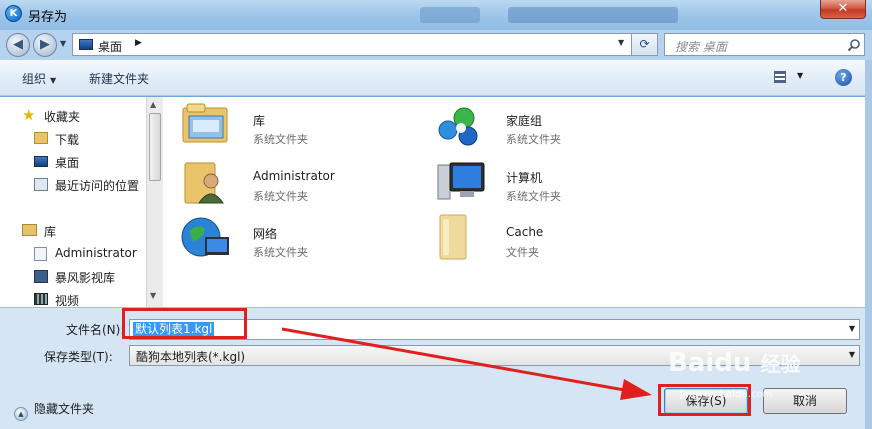  I want to click on watermark-suffix: 经验, so click(780, 364).